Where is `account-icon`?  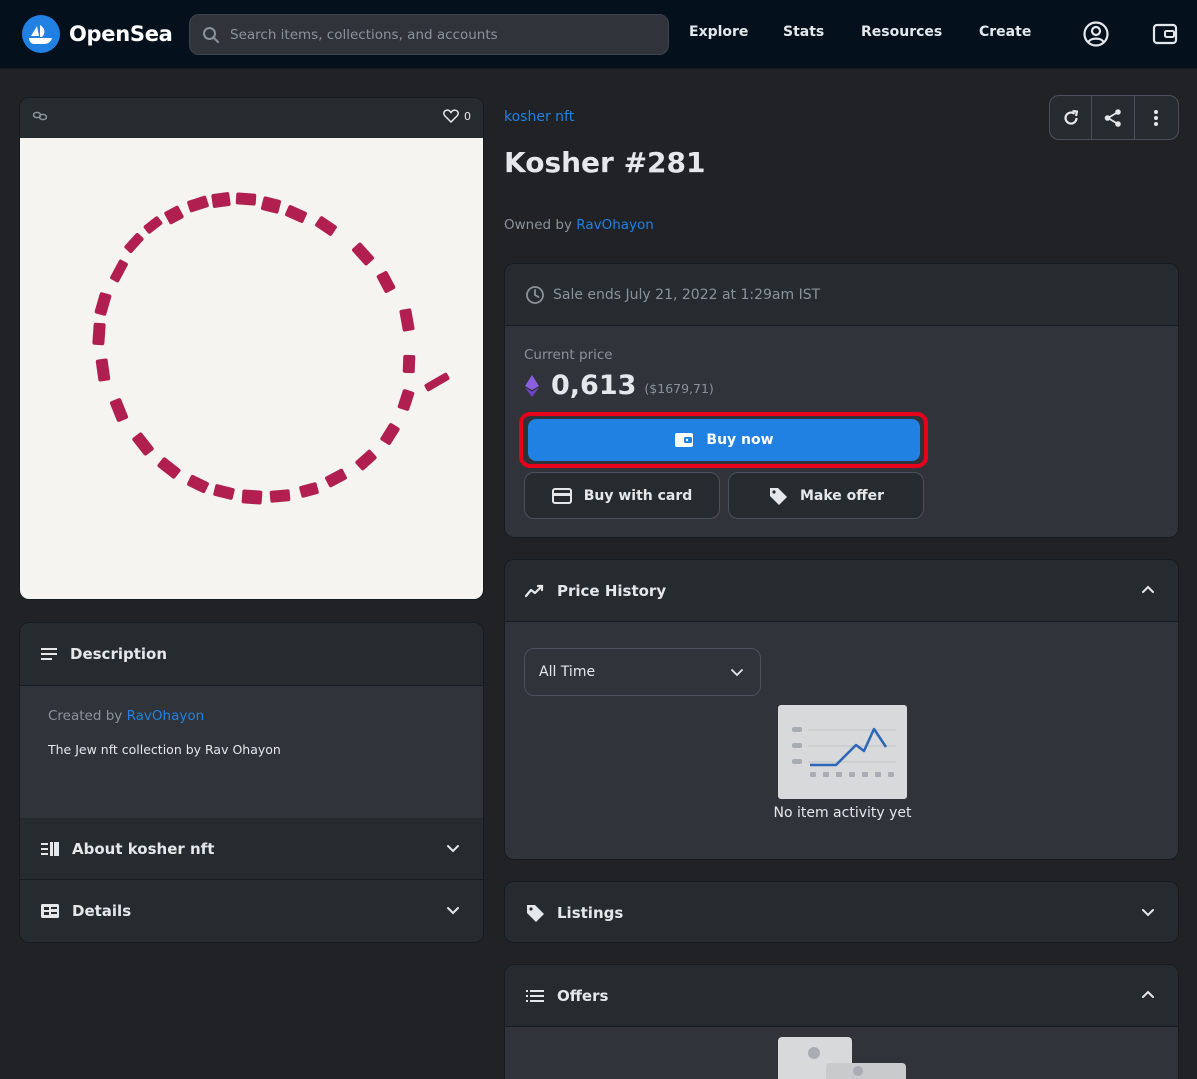 account-icon is located at coordinates (1096, 34).